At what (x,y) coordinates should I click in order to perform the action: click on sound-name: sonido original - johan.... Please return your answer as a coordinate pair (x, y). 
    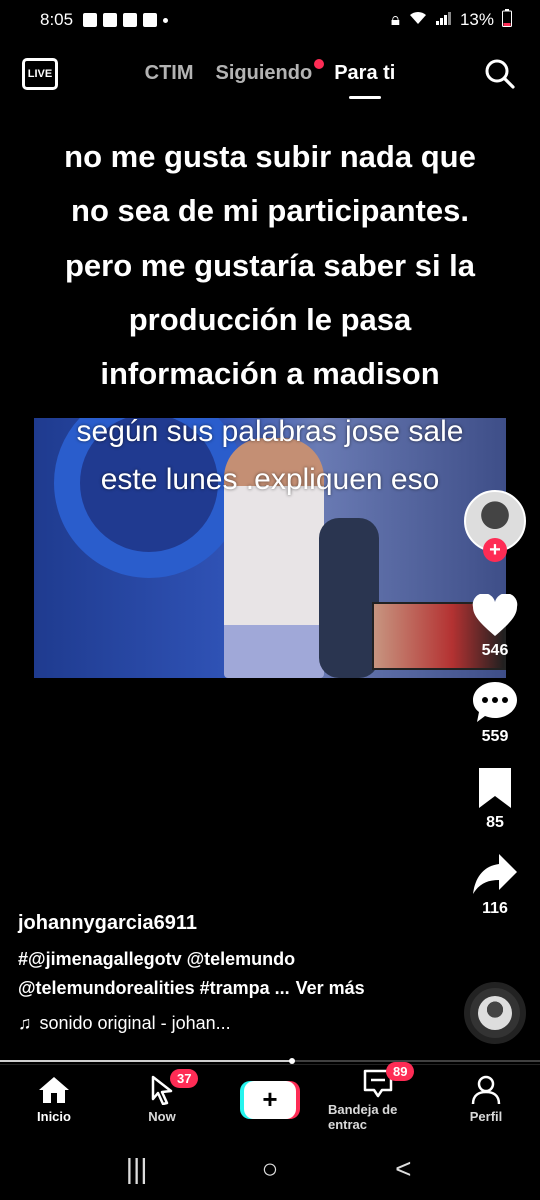
    Looking at the image, I should click on (135, 1022).